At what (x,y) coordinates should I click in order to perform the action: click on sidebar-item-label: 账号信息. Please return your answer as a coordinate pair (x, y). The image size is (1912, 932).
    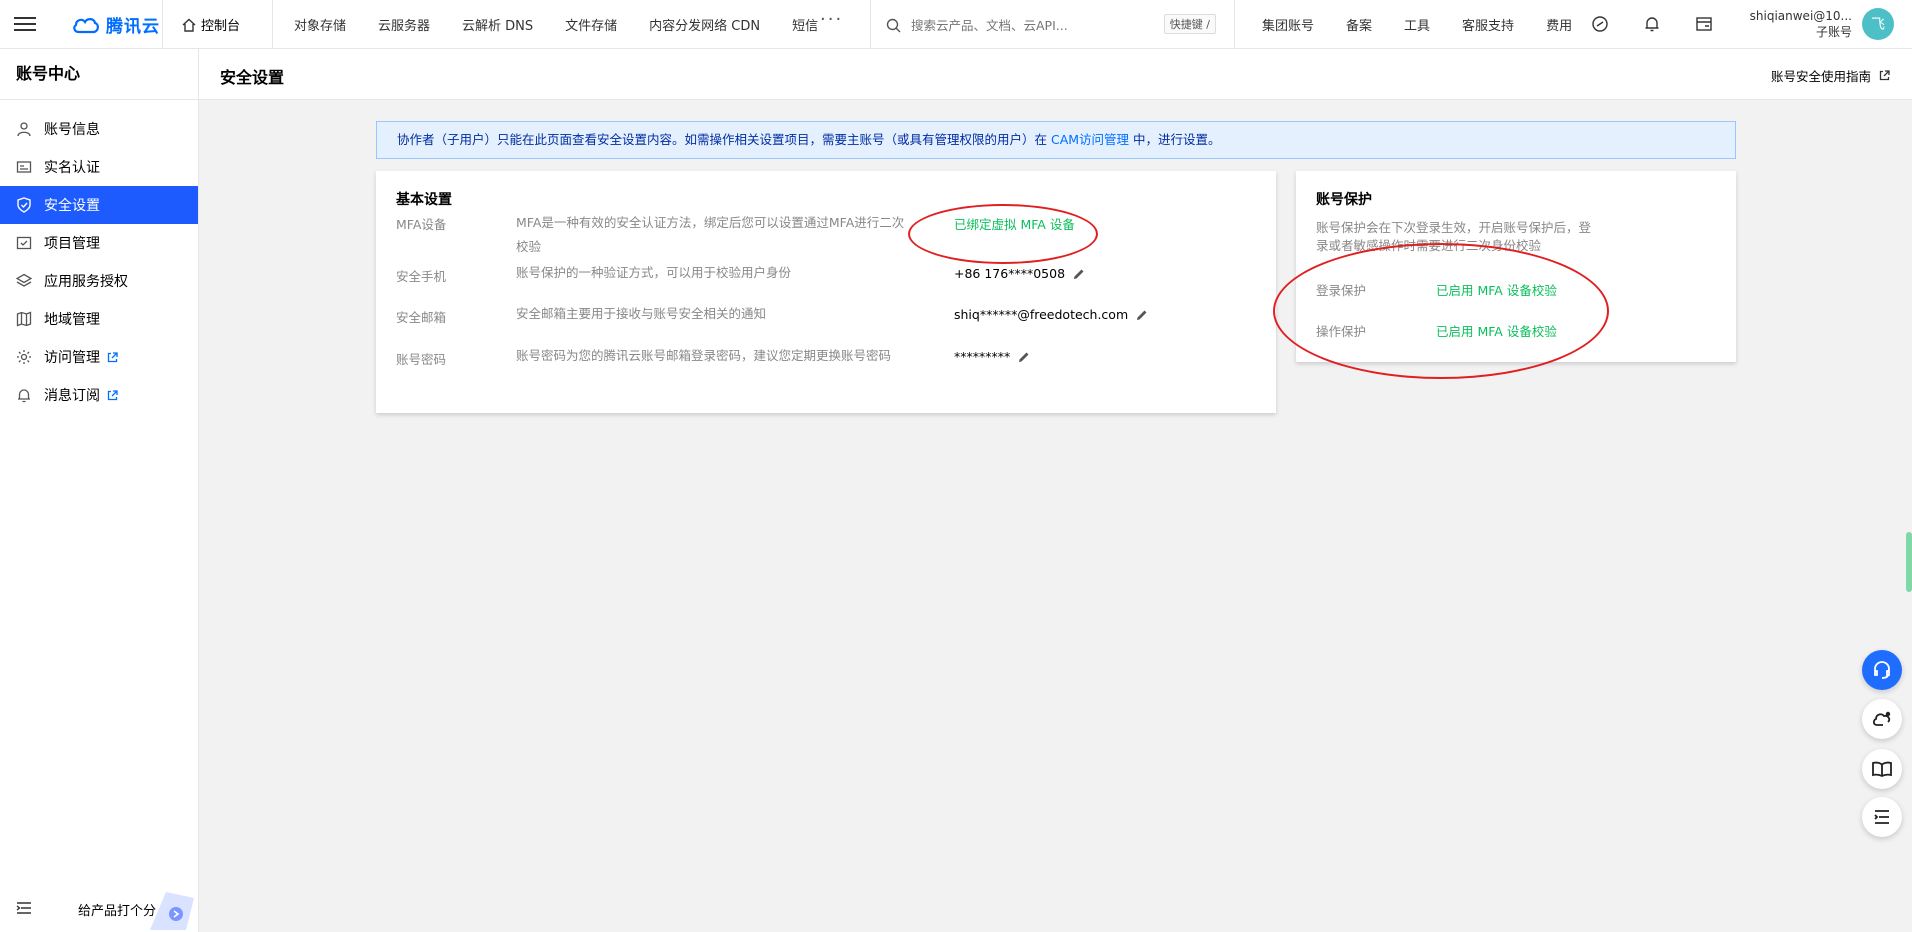
    Looking at the image, I should click on (72, 130).